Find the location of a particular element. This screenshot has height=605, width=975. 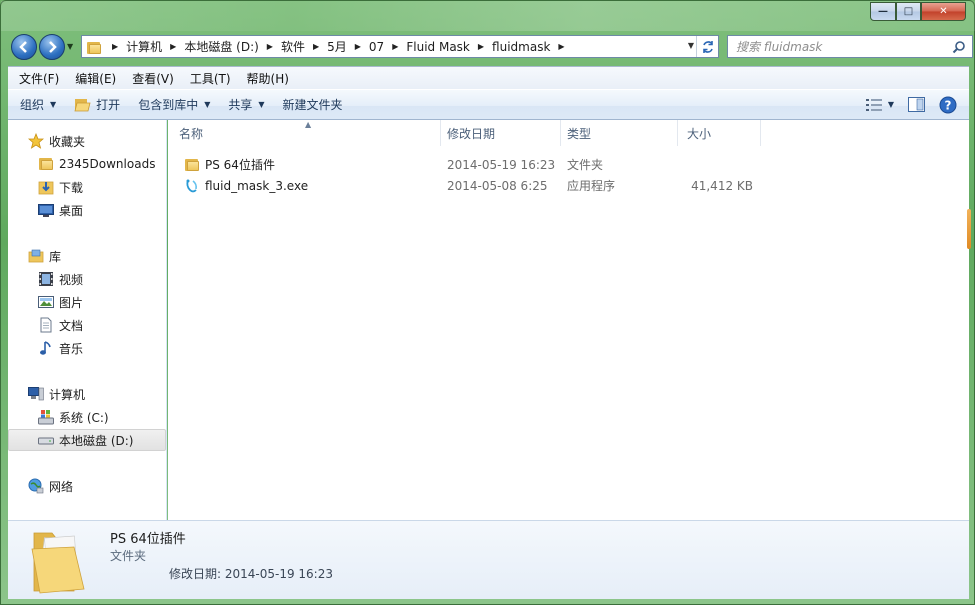

details-item-type: 文件夹 is located at coordinates (128, 556).